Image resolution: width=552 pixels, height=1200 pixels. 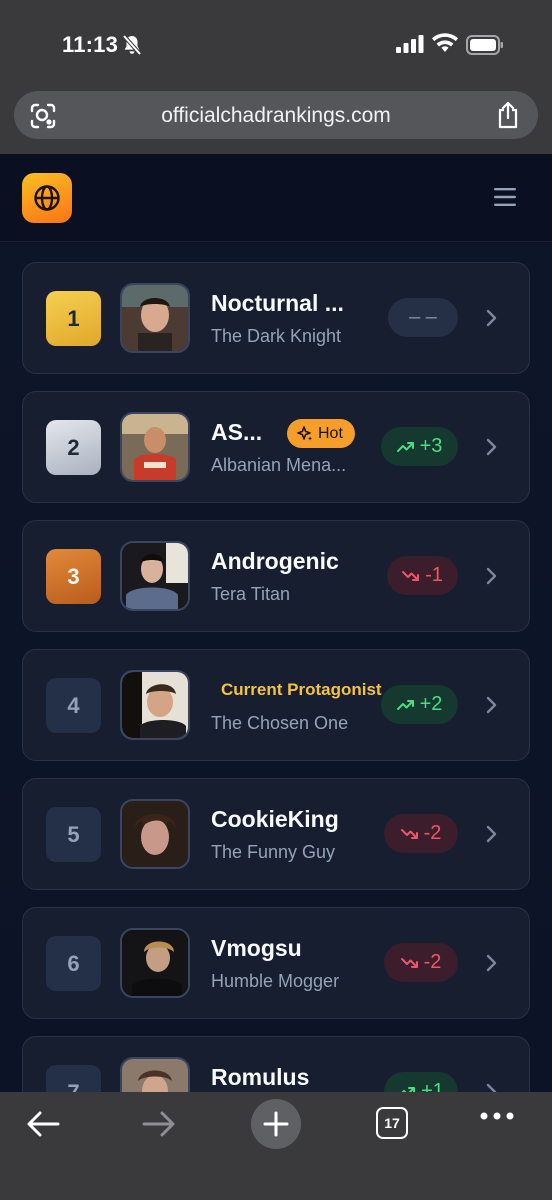 I want to click on sparkle-icon, so click(x=304, y=432).